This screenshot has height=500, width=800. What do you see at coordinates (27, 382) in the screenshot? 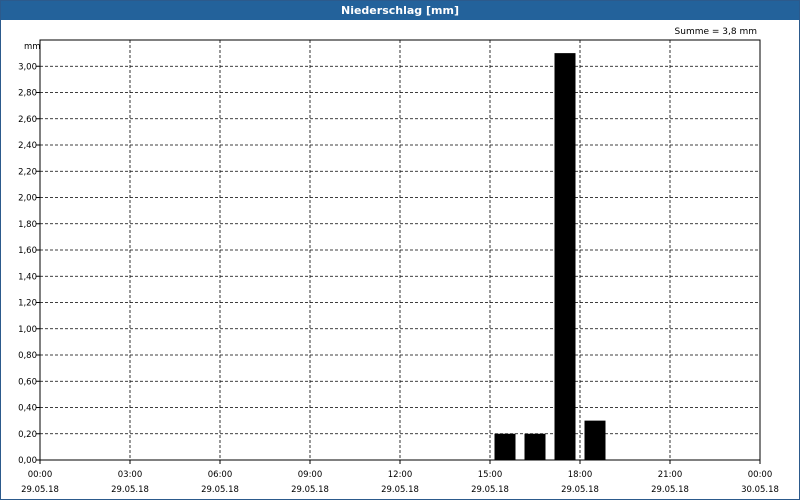
I see `y-tick-label: 0,60` at bounding box center [27, 382].